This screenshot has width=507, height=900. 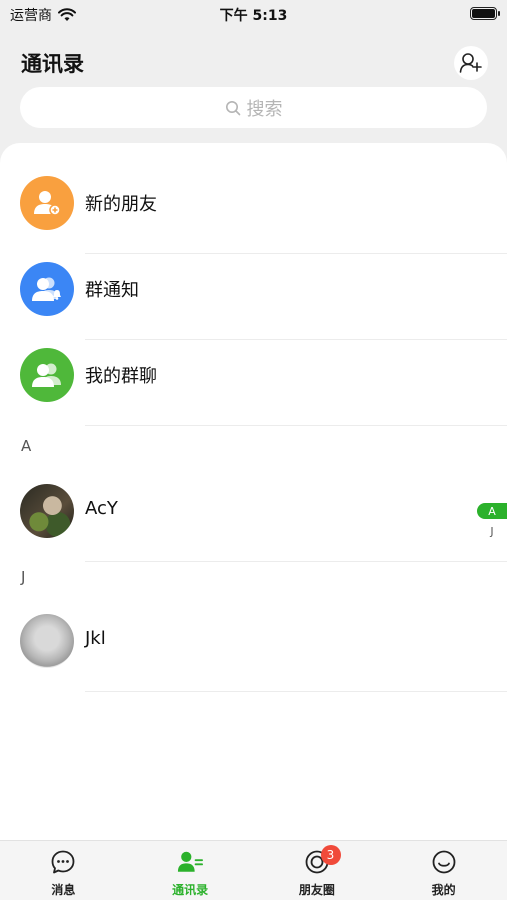 I want to click on tab-messages-label: 消息, so click(x=63, y=890).